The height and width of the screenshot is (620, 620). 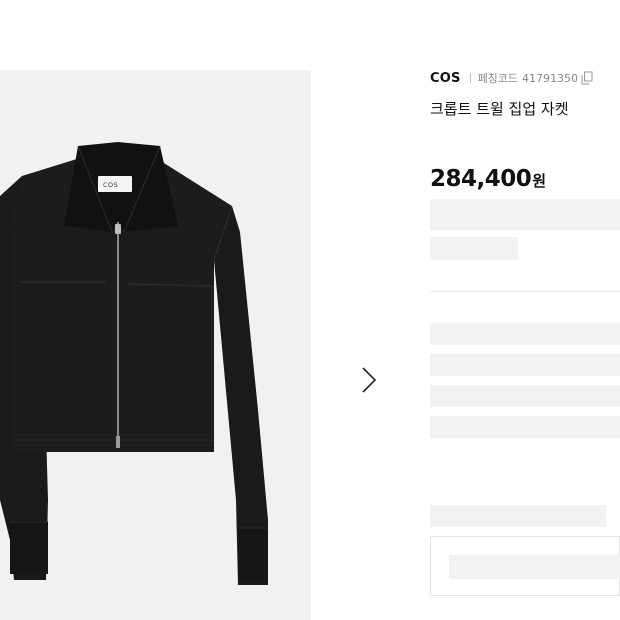 What do you see at coordinates (539, 181) in the screenshot?
I see `price-currency: 원` at bounding box center [539, 181].